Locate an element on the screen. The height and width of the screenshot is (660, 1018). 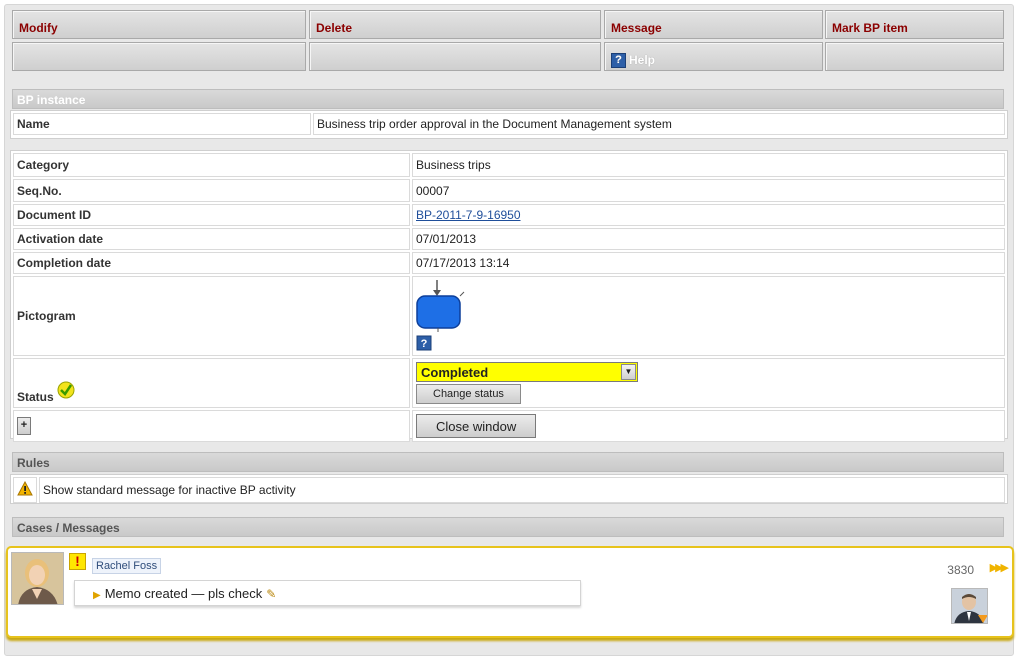
status-select: Completed ▼ is located at coordinates (527, 372).